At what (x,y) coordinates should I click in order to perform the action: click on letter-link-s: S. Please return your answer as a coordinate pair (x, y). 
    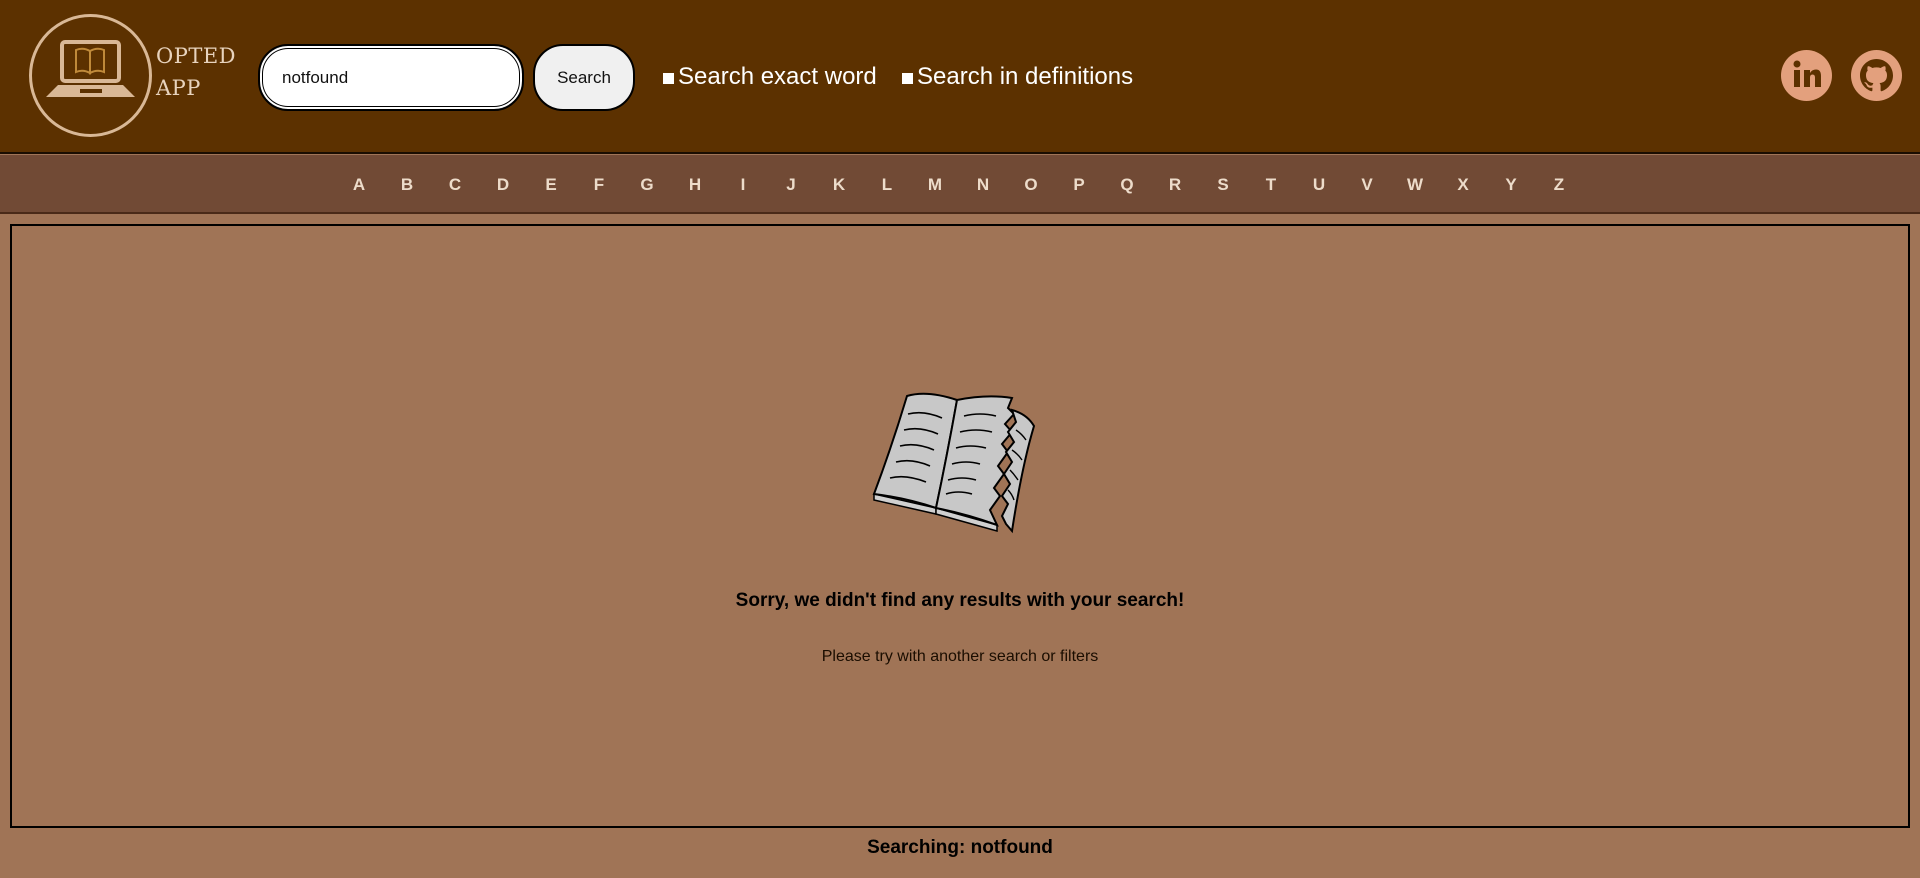
    Looking at the image, I should click on (1223, 184).